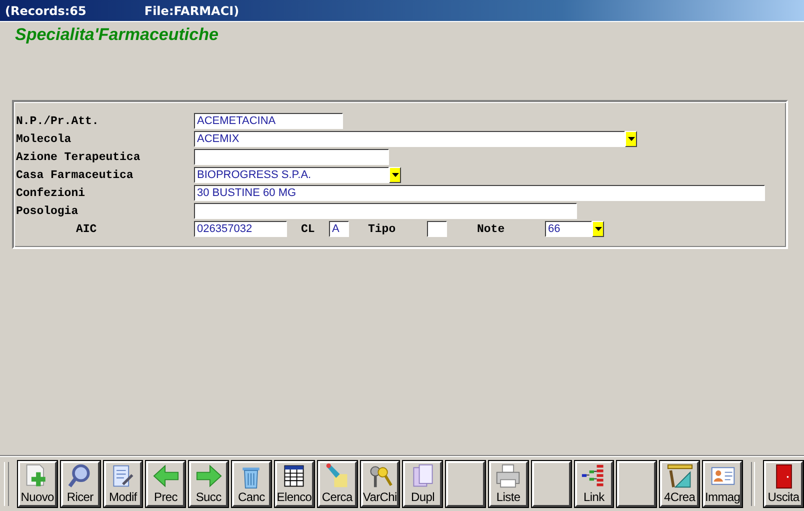  I want to click on toolbar-button: 4Crea, so click(679, 483).